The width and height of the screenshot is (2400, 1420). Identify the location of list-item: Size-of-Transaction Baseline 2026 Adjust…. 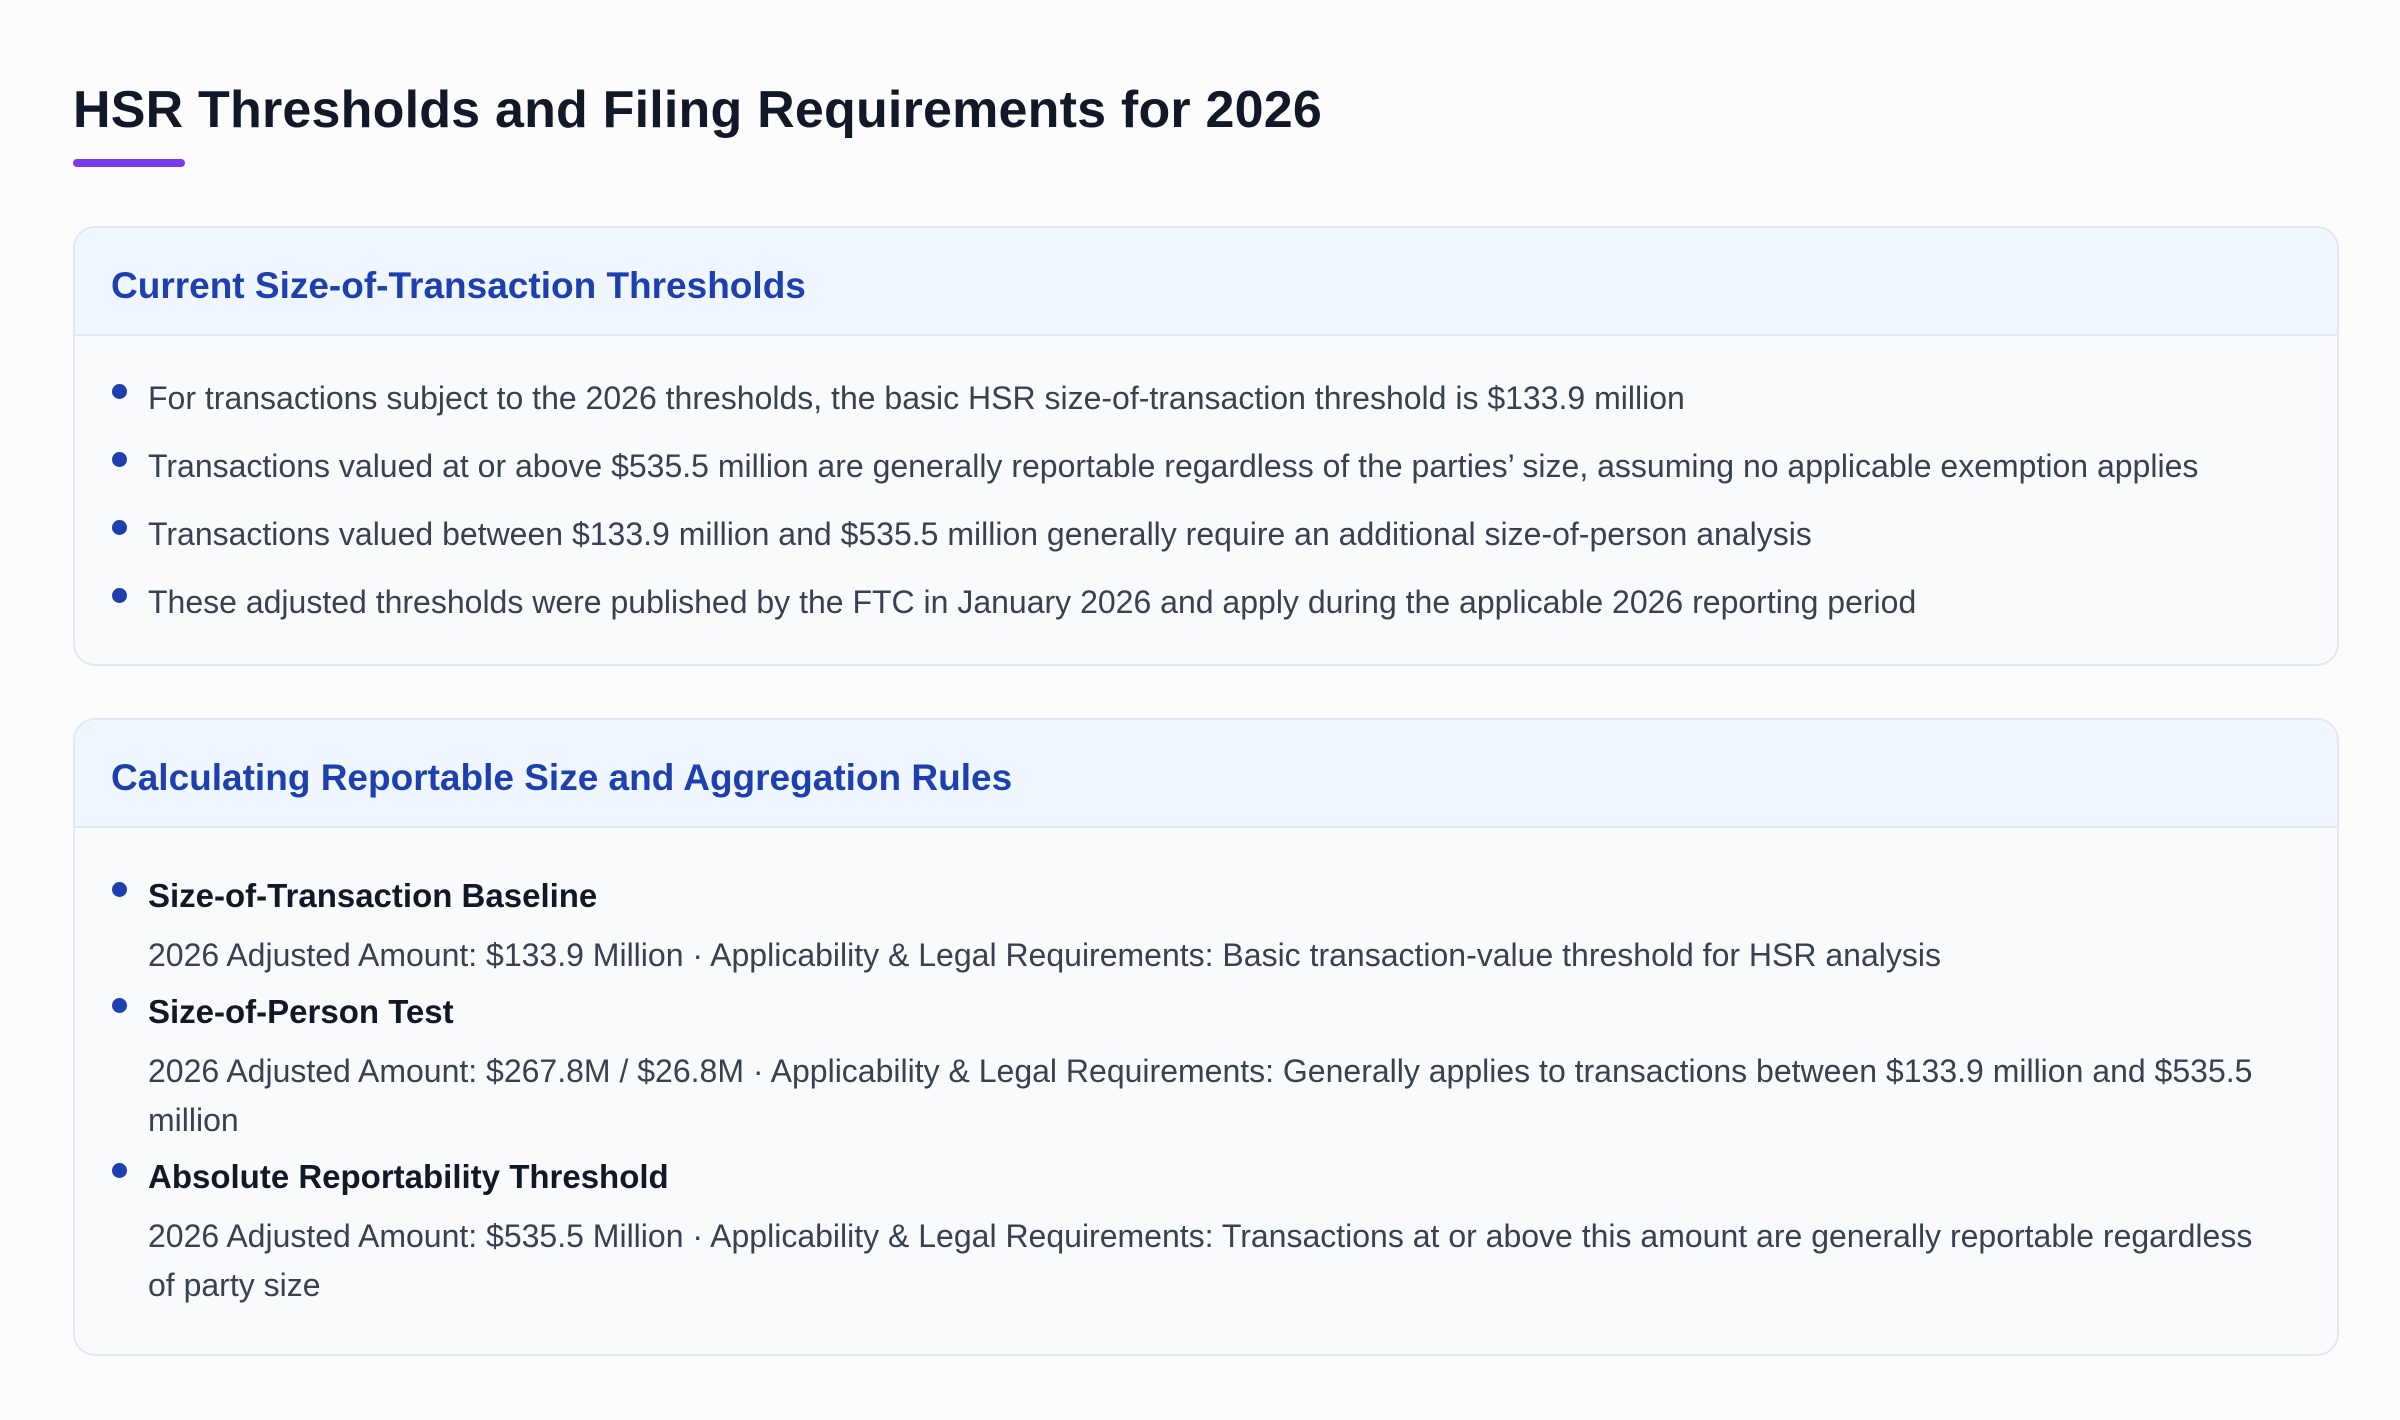
(1206, 928).